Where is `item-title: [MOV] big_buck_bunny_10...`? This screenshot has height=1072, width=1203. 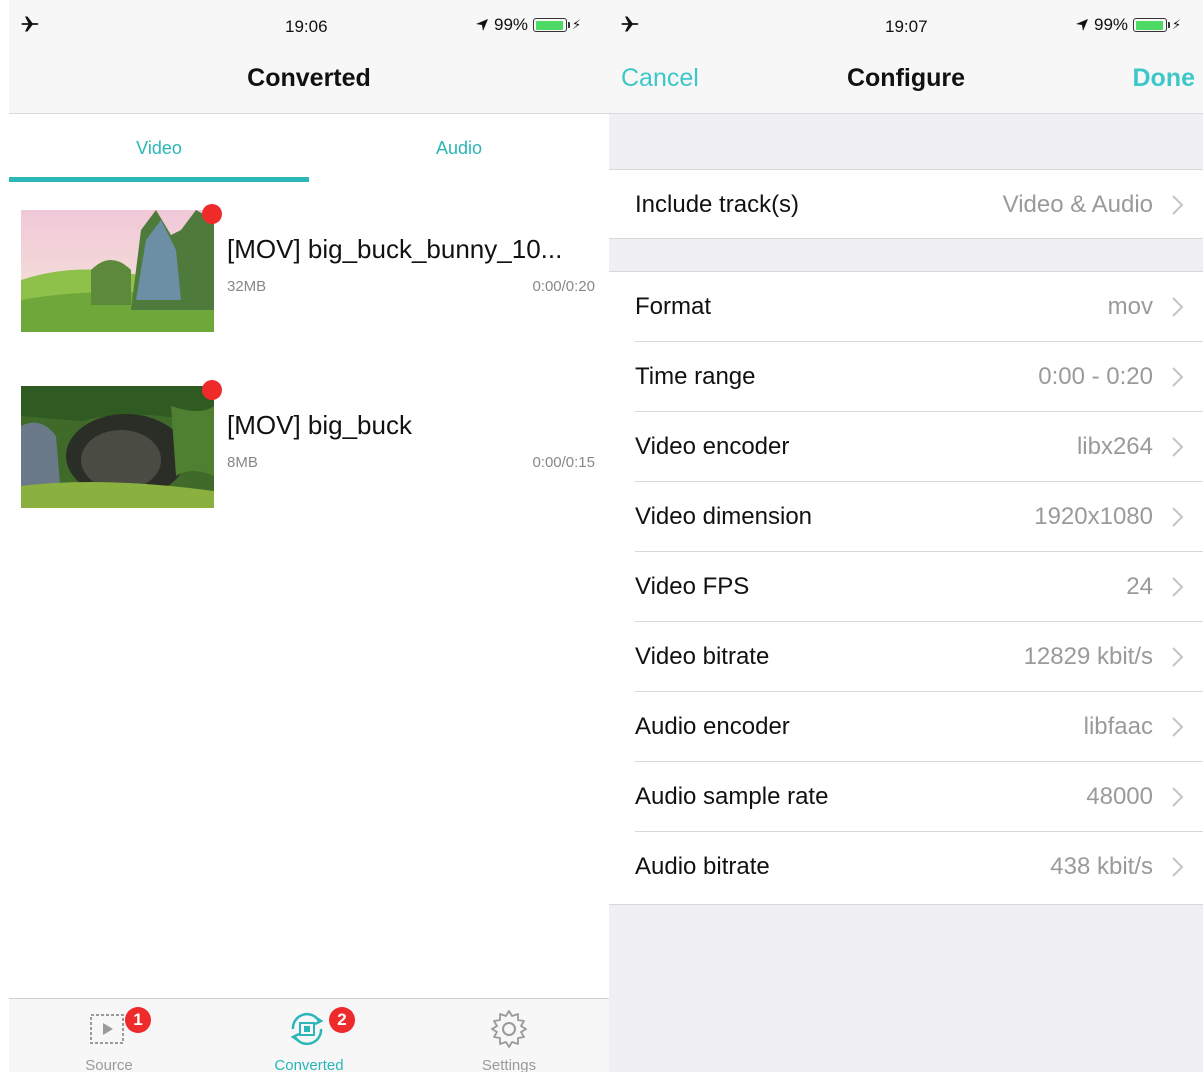
item-title: [MOV] big_buck_bunny_10... is located at coordinates (395, 249).